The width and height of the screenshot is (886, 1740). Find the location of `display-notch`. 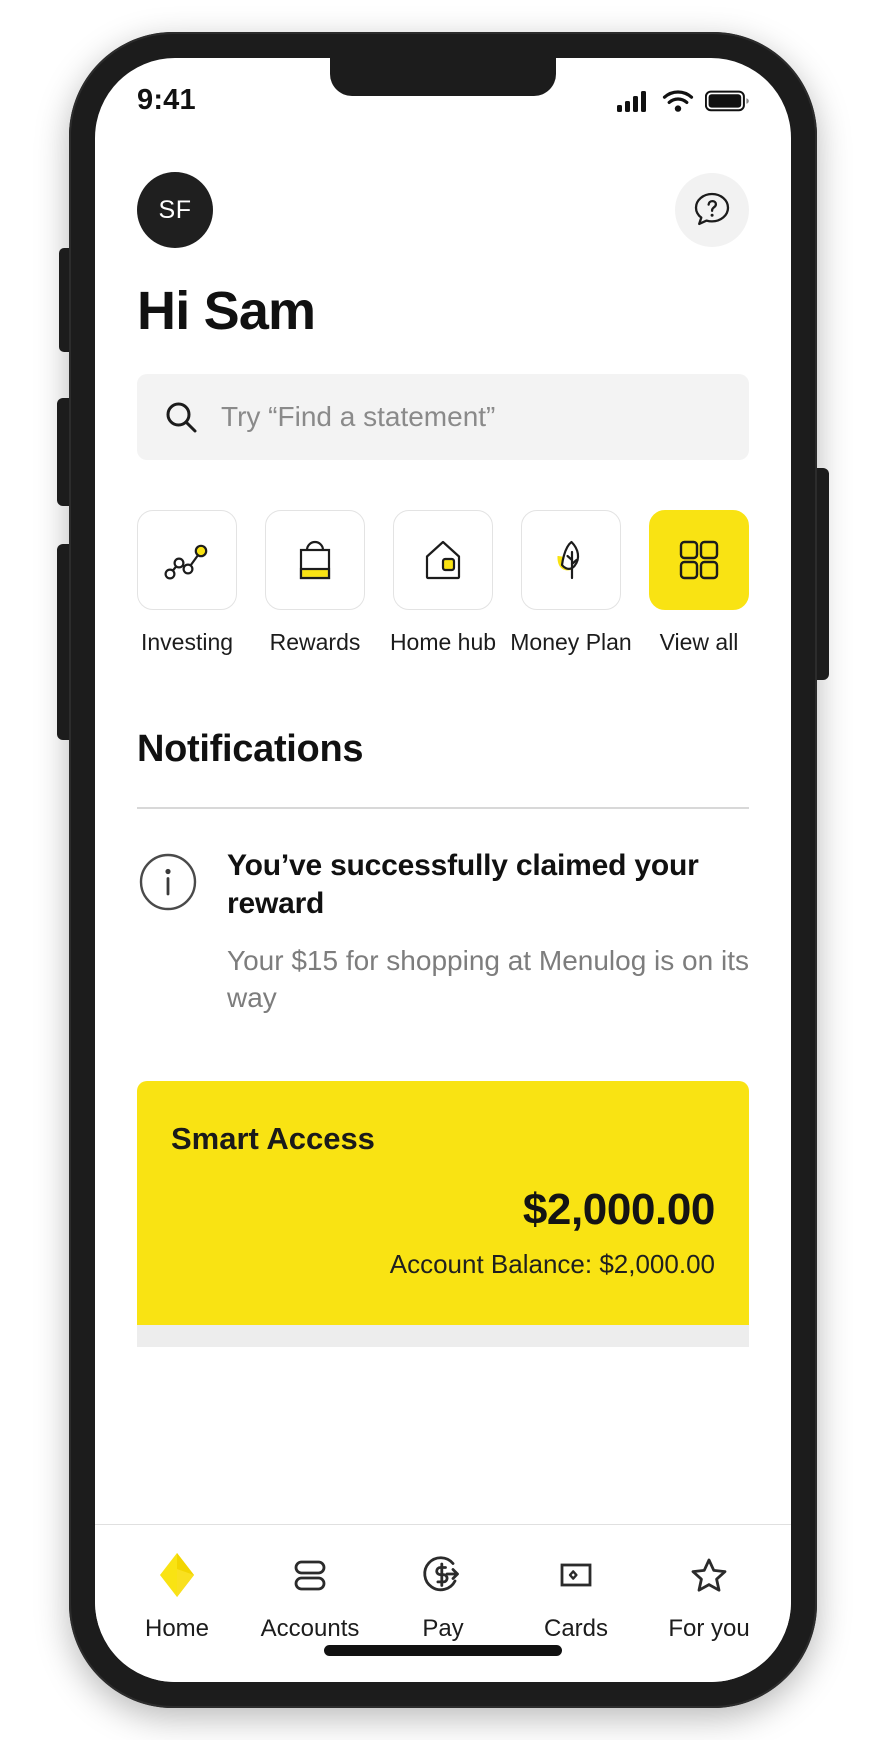

display-notch is located at coordinates (443, 77).